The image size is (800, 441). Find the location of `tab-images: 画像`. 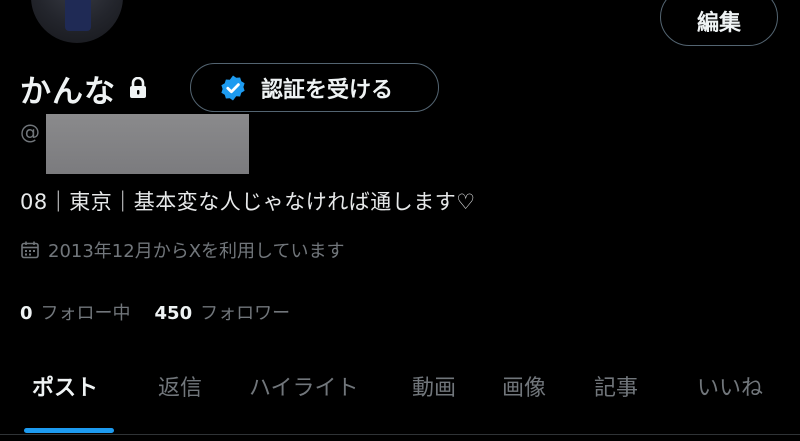

tab-images: 画像 is located at coordinates (524, 386).